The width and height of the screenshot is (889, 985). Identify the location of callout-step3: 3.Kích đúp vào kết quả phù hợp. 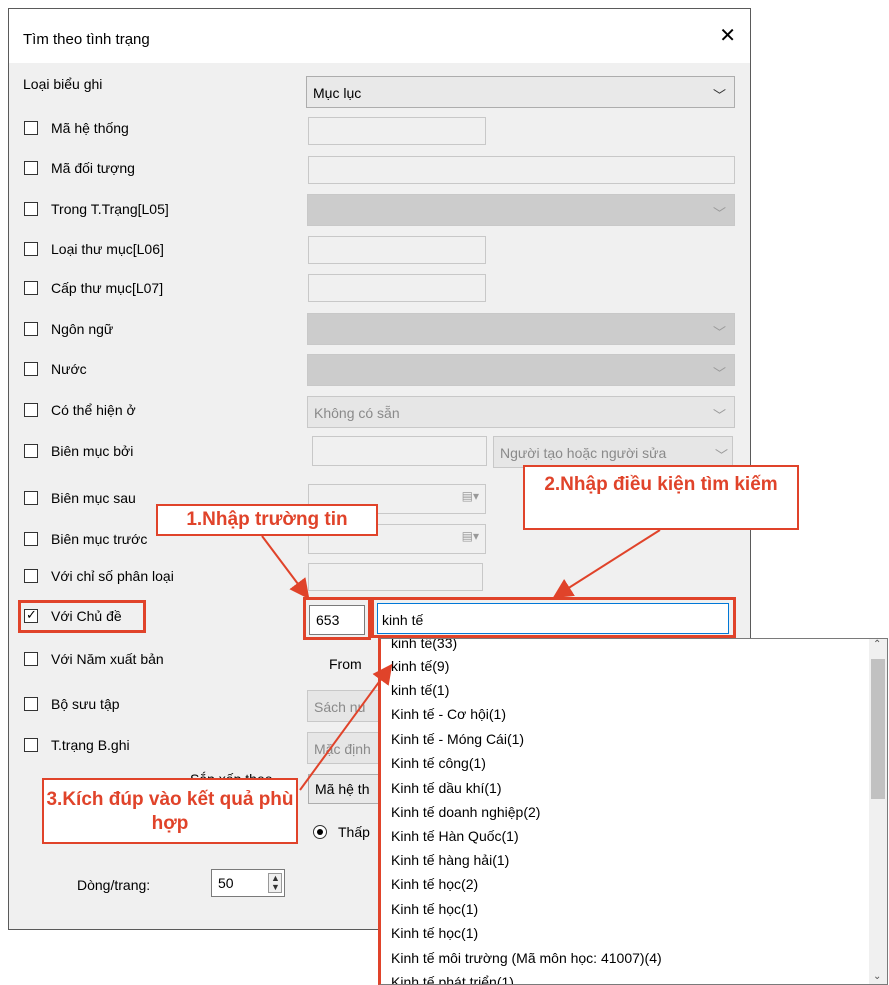
(170, 811).